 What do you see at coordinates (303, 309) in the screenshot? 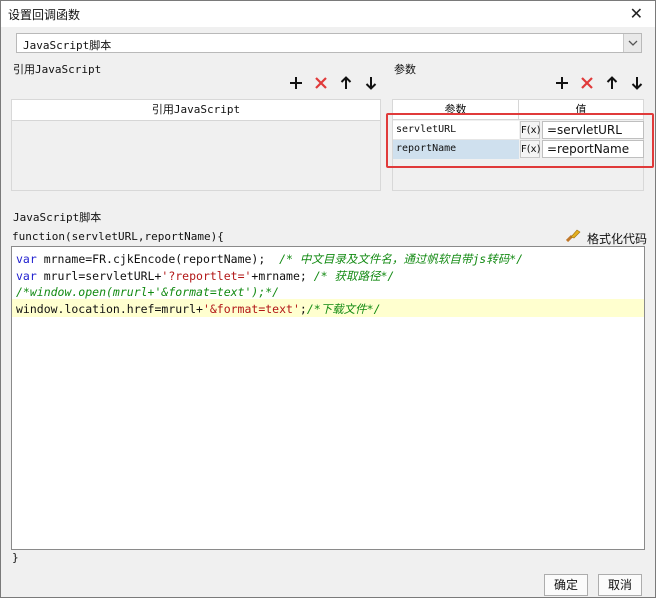
I see `code-text: ;` at bounding box center [303, 309].